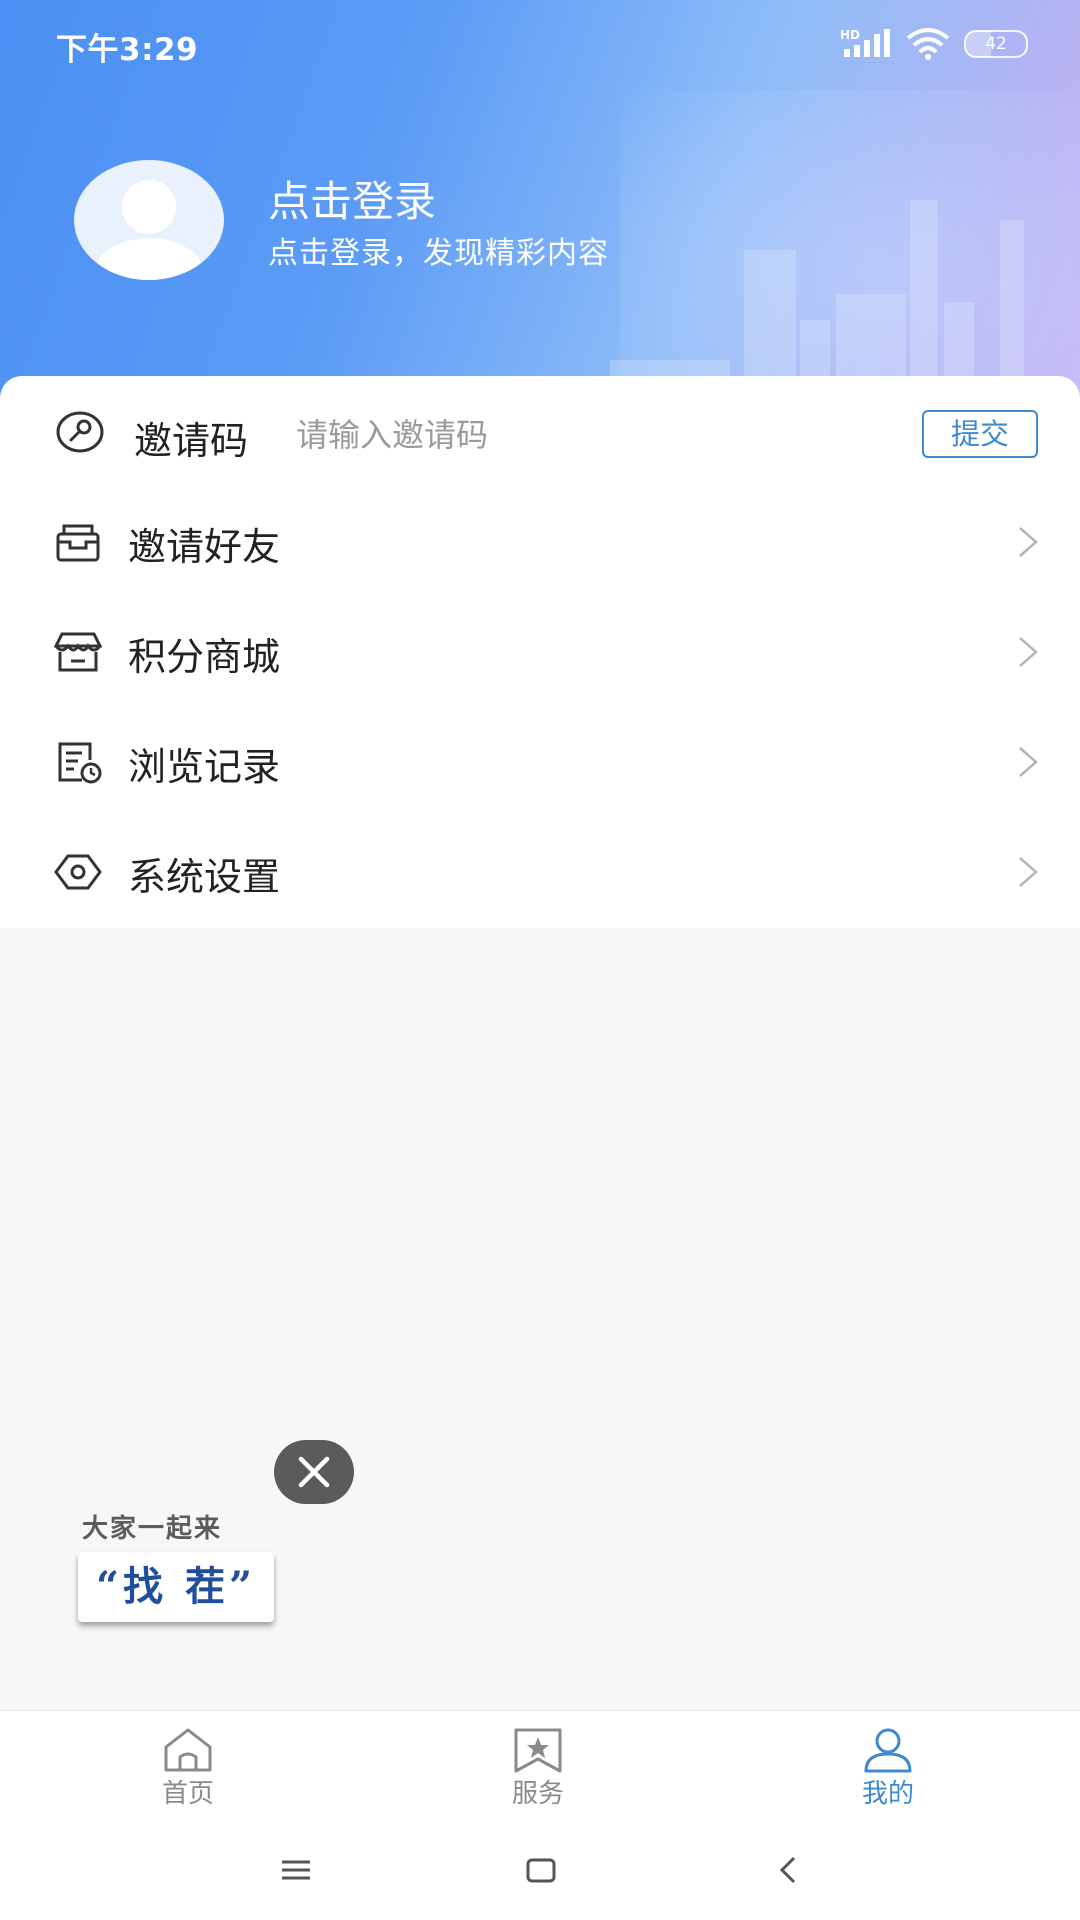 This screenshot has height=1920, width=1080. I want to click on invite-code-row: 邀请码 提交, so click(540, 431).